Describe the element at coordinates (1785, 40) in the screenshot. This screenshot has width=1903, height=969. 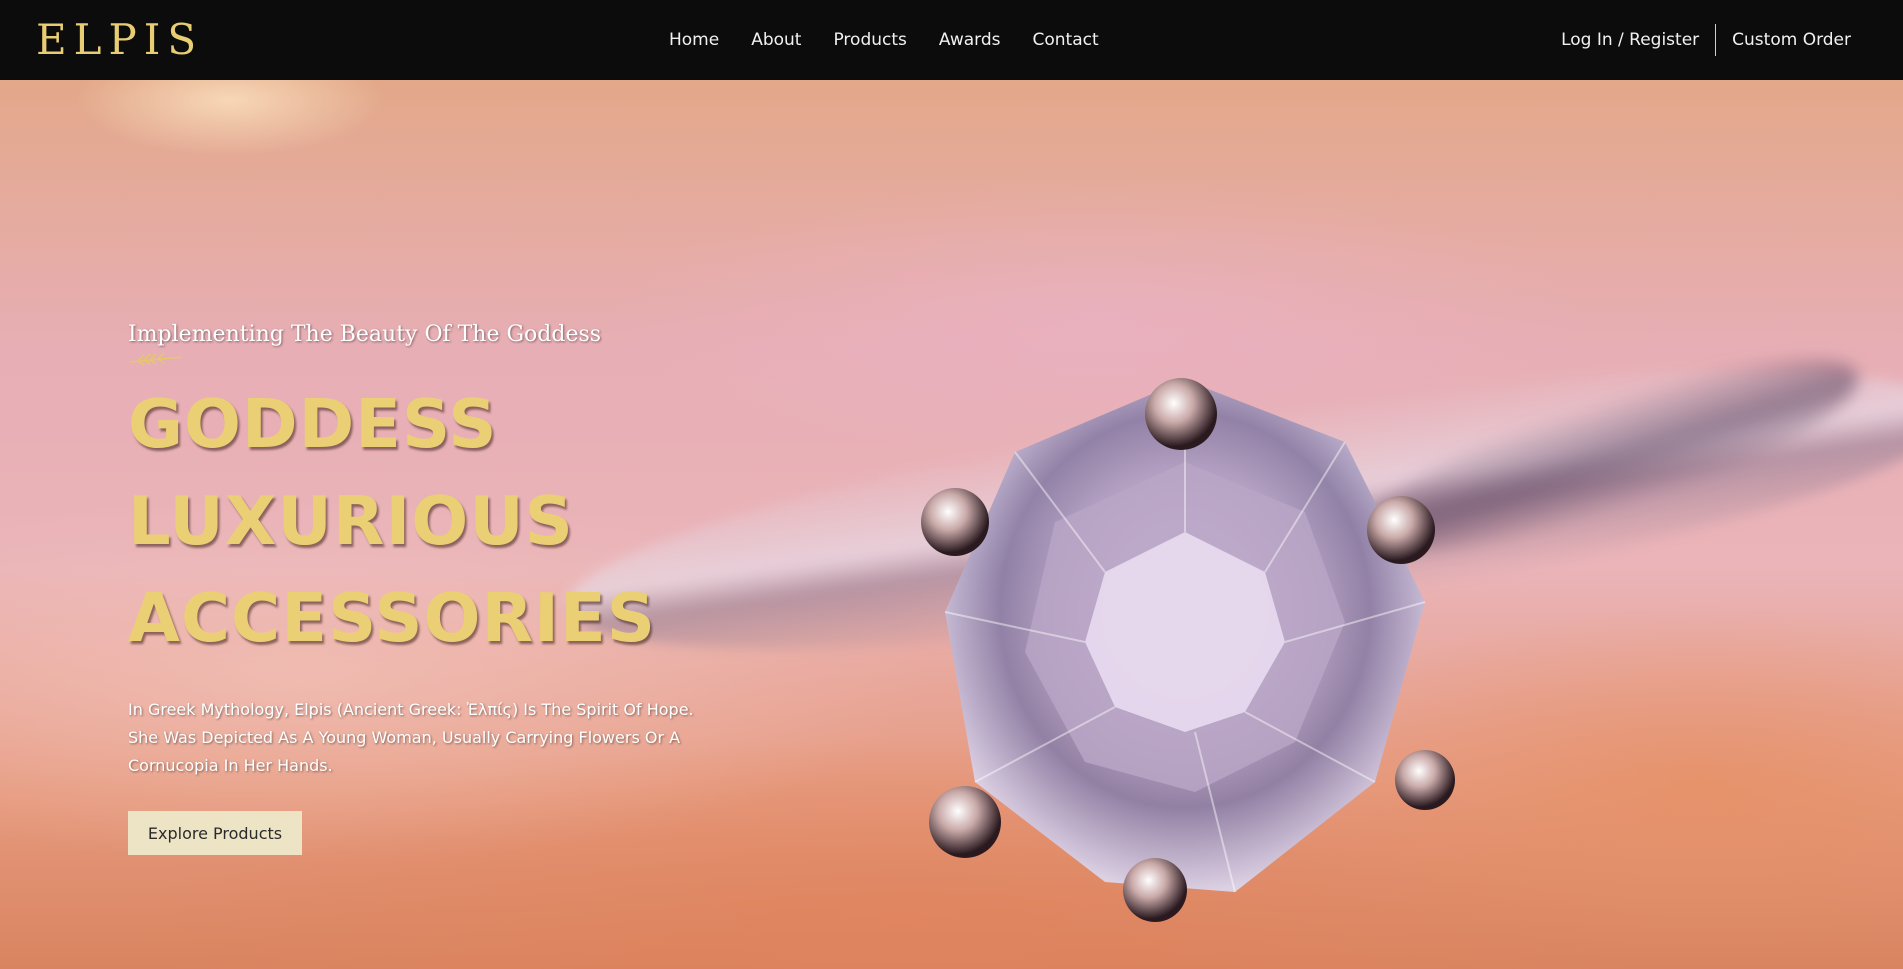
I see `custom-order-link: Custom Order` at that location.